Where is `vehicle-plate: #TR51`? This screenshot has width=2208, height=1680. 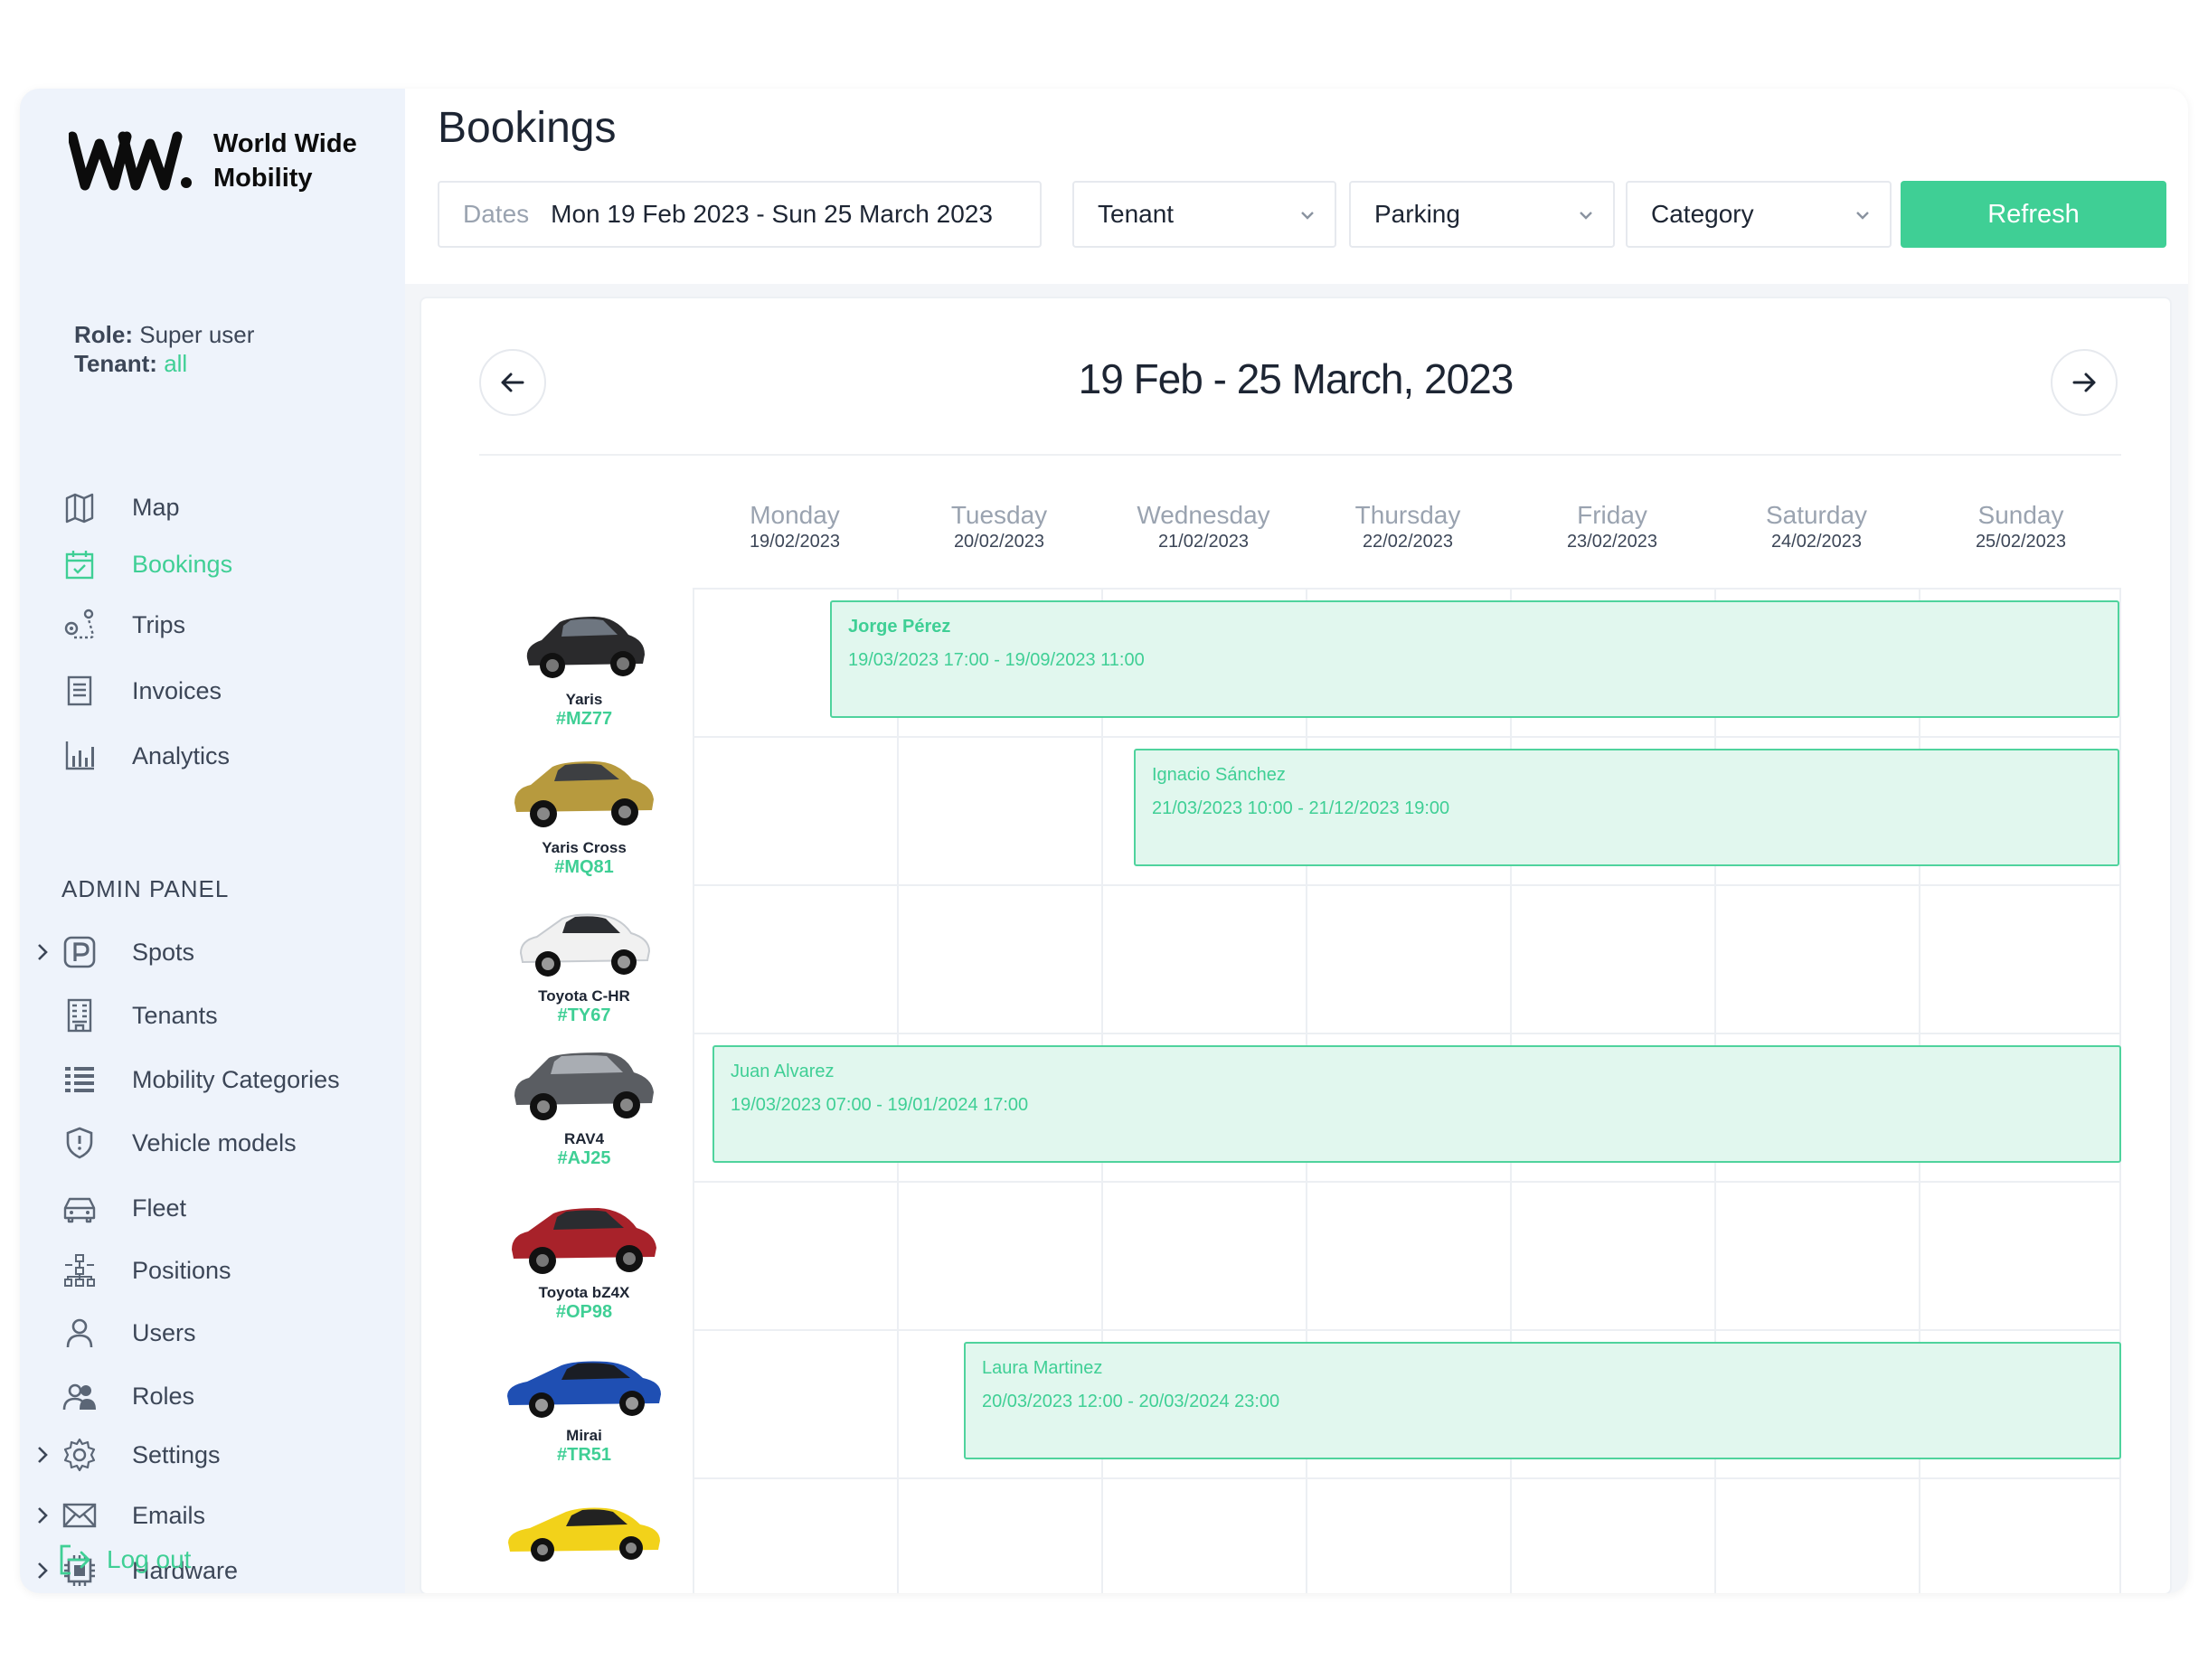 vehicle-plate: #TR51 is located at coordinates (584, 1455).